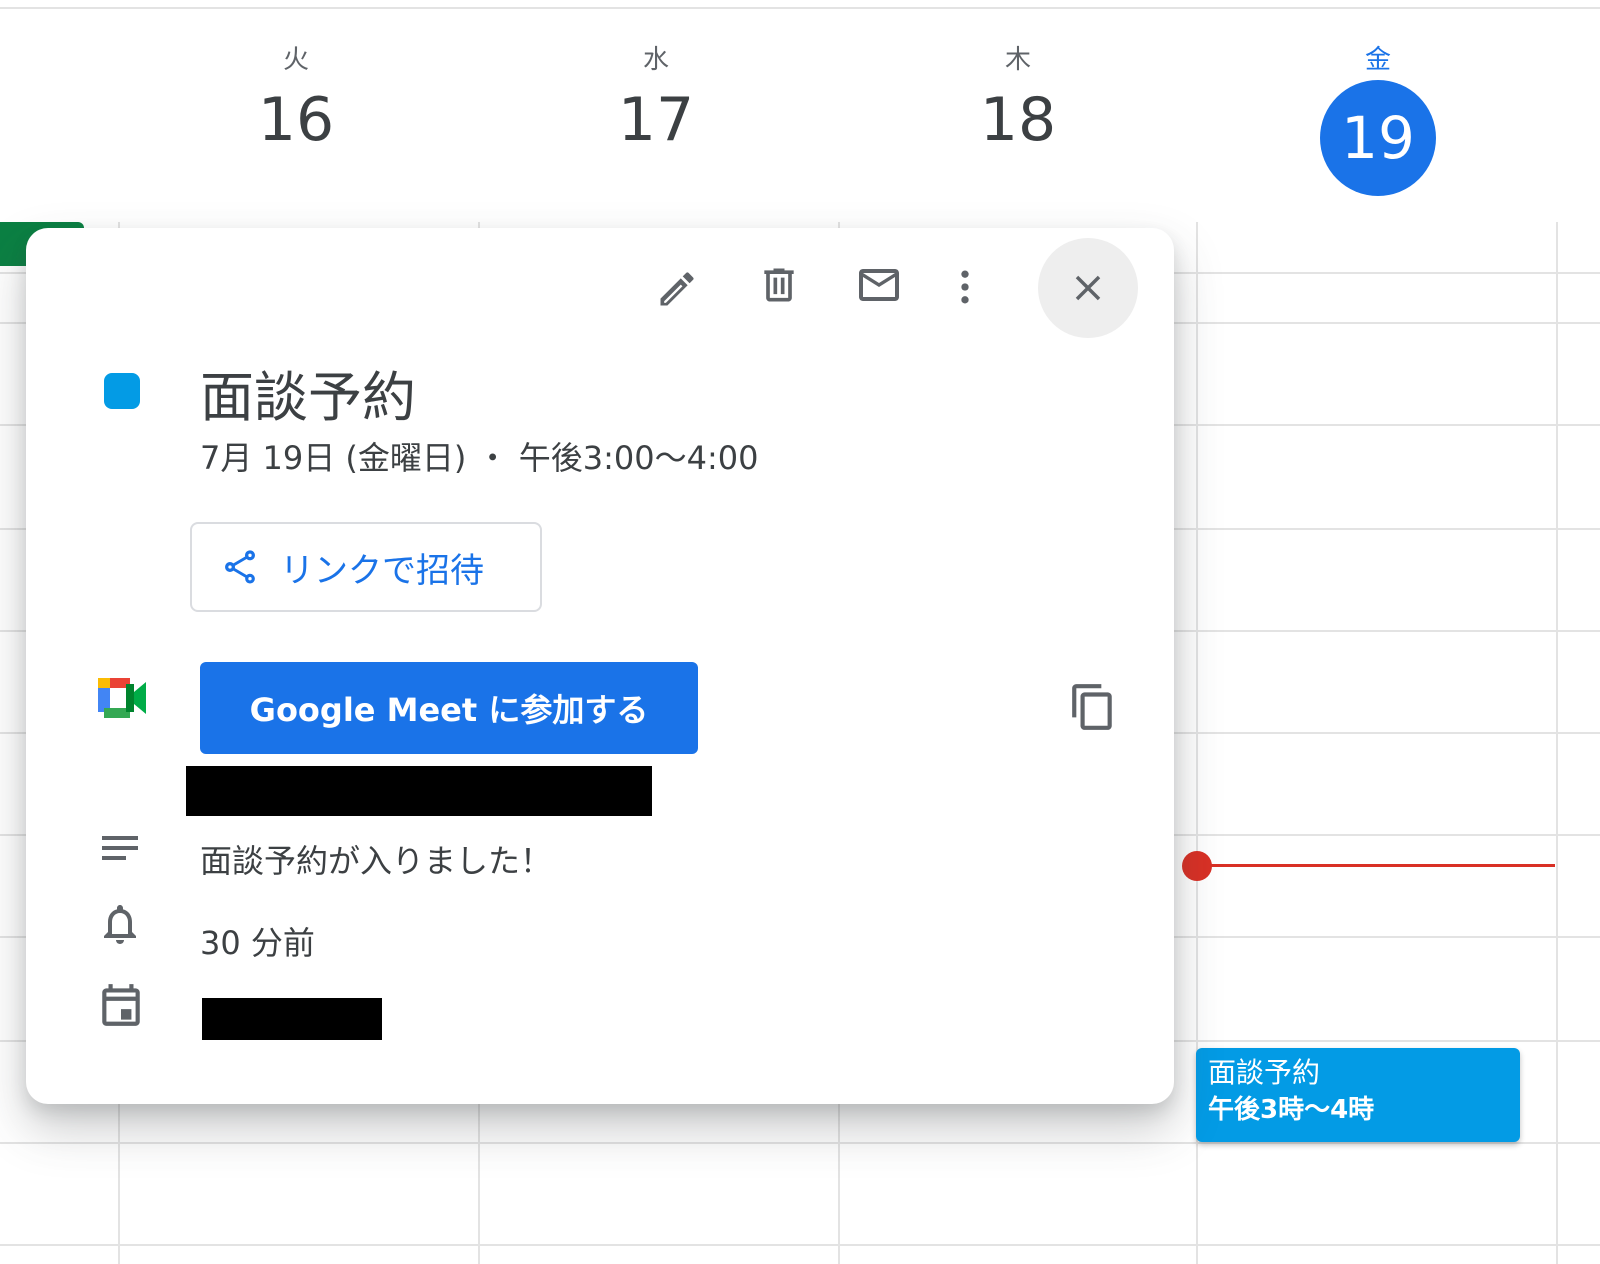 The width and height of the screenshot is (1600, 1264). I want to click on edit-icon, so click(677, 289).